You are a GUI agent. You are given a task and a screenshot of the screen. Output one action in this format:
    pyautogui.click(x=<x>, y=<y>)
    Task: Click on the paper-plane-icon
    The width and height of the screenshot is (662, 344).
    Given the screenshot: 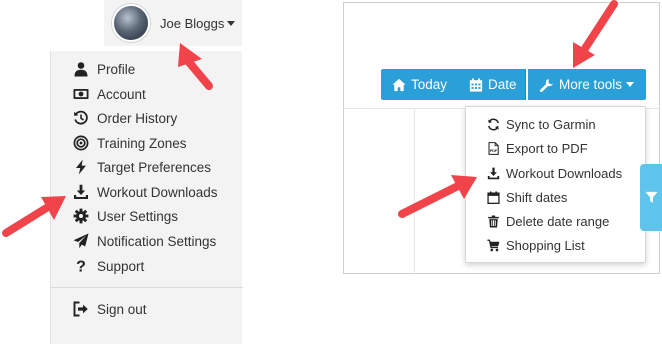 What is the action you would take?
    pyautogui.click(x=81, y=241)
    